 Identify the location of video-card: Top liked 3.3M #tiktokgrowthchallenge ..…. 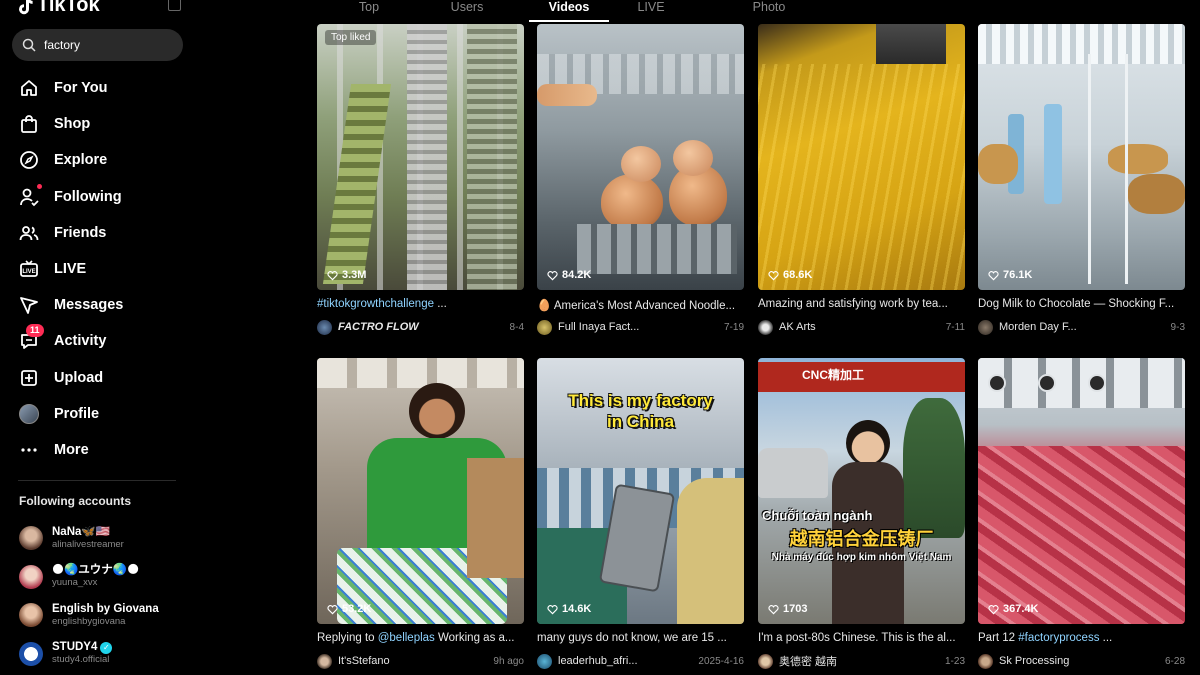
(420, 179).